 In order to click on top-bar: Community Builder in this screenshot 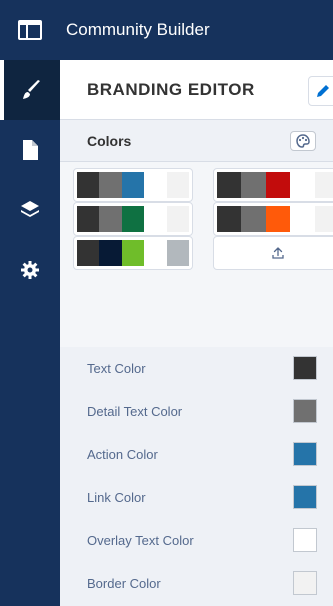, I will do `click(166, 30)`.